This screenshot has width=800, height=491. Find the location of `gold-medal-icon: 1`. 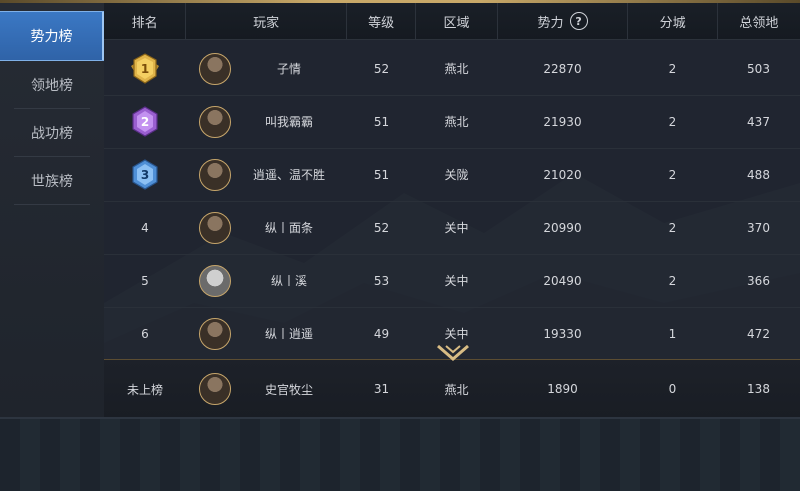

gold-medal-icon: 1 is located at coordinates (145, 68).